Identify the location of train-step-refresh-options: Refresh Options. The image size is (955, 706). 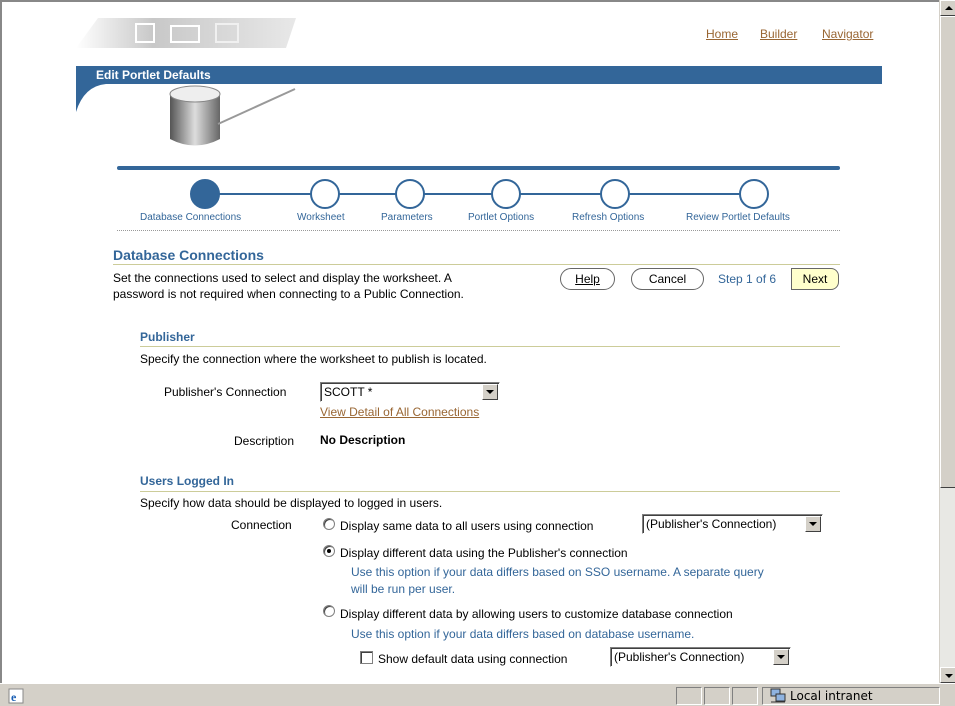
(608, 217).